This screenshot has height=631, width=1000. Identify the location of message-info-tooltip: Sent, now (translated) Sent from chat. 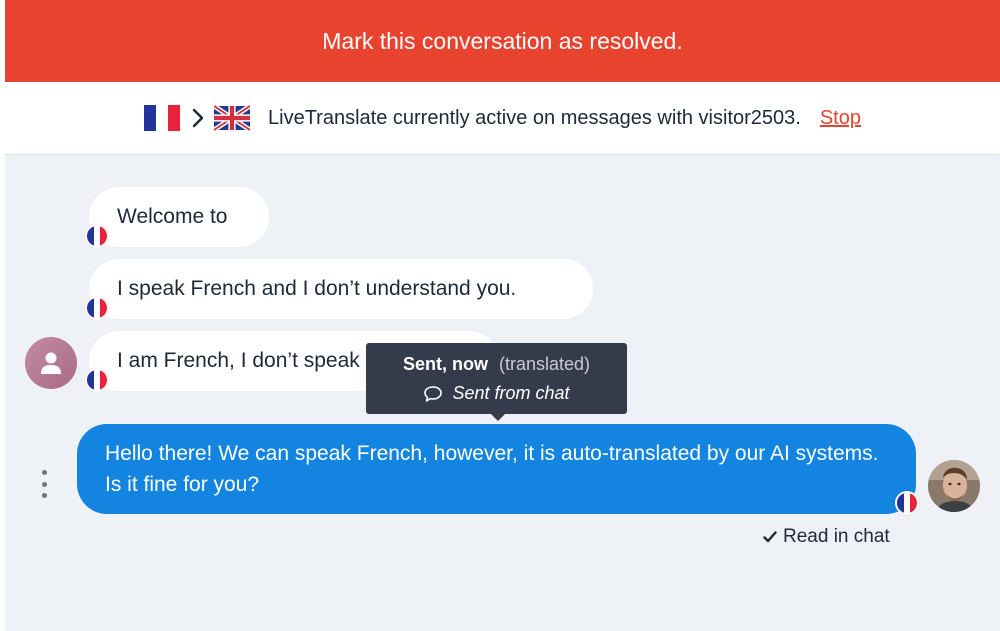
(496, 382).